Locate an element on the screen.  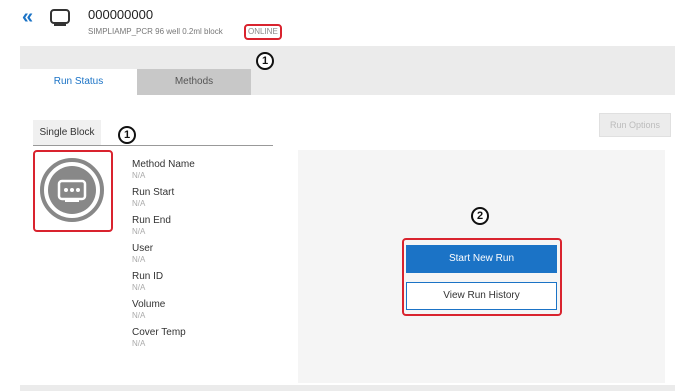
run-info-cover-temp: Cover Temp N/A is located at coordinates (207, 338).